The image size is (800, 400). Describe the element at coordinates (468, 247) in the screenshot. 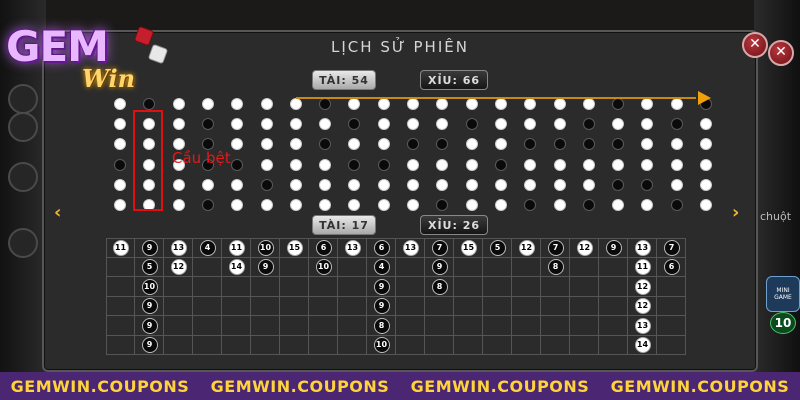

I see `result-number: 15` at that location.